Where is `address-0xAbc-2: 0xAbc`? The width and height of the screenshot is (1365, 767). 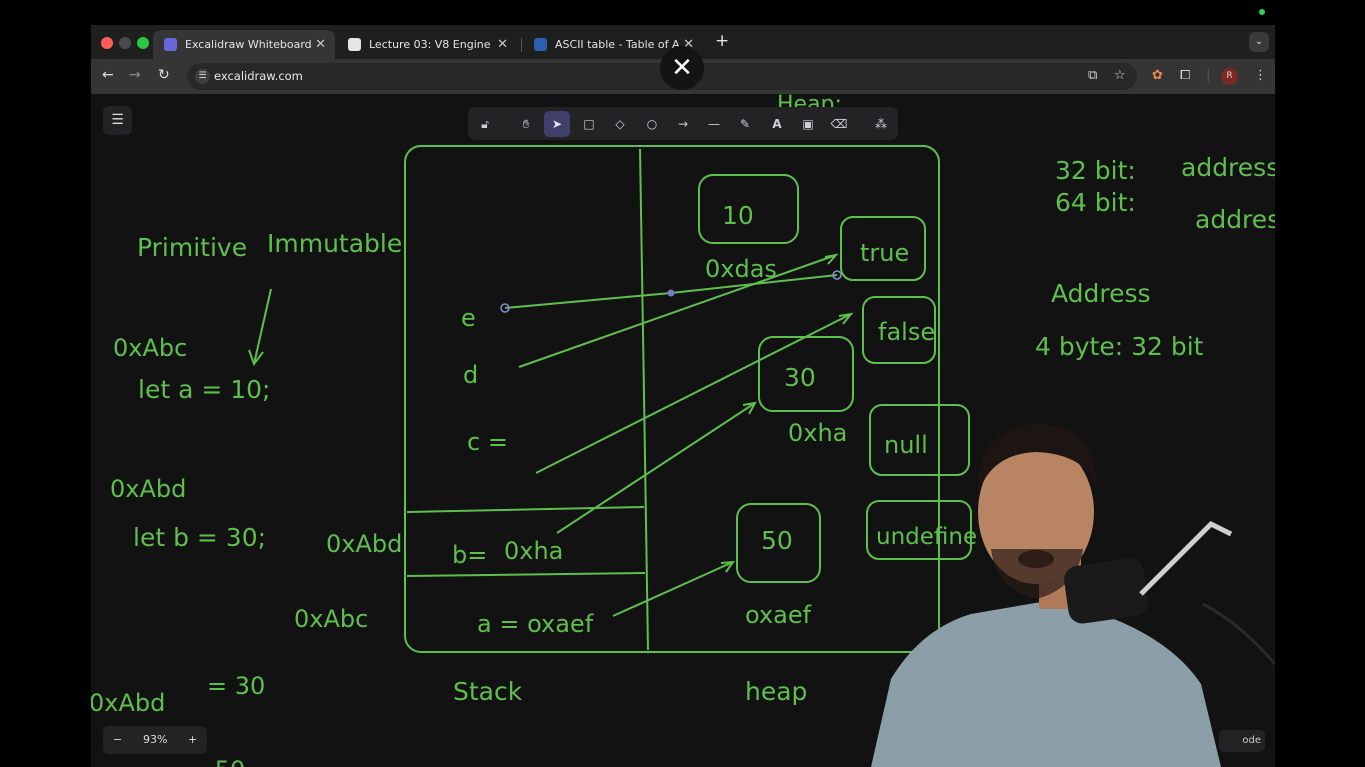
address-0xAbc-2: 0xAbc is located at coordinates (331, 619).